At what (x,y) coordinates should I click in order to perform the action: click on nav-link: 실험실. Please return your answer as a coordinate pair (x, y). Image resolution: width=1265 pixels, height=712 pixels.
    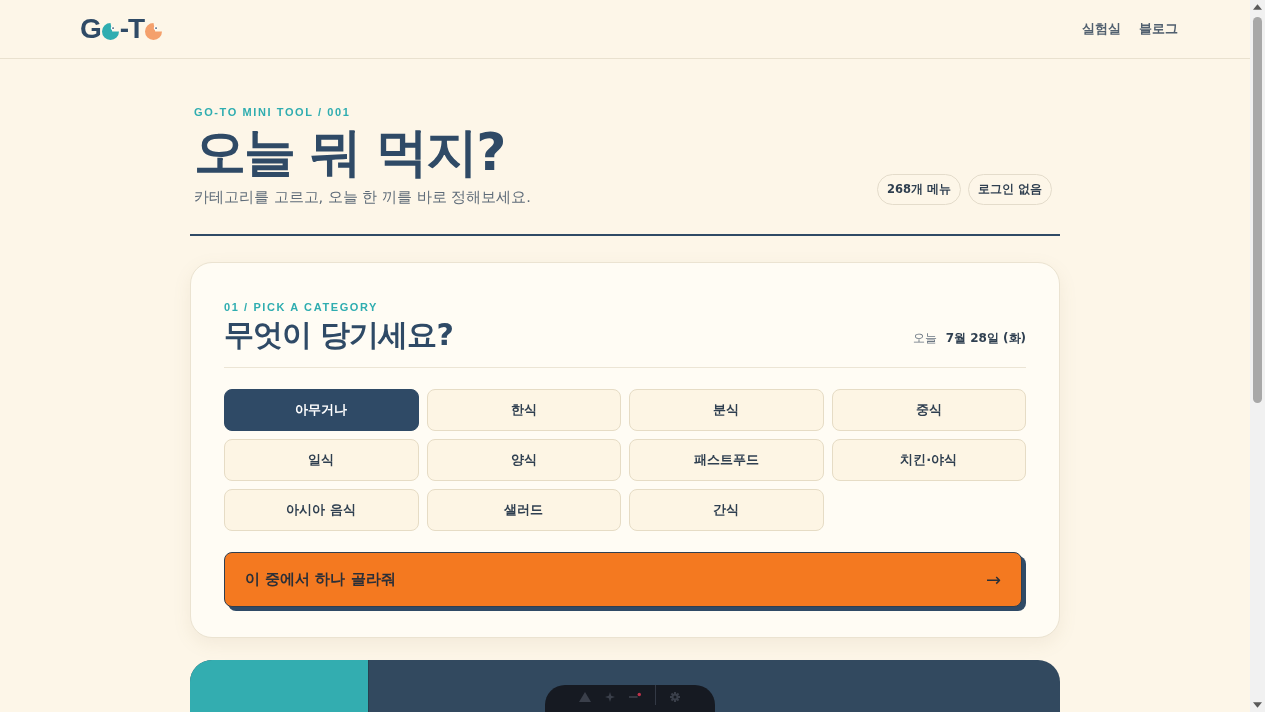
    Looking at the image, I should click on (1101, 29).